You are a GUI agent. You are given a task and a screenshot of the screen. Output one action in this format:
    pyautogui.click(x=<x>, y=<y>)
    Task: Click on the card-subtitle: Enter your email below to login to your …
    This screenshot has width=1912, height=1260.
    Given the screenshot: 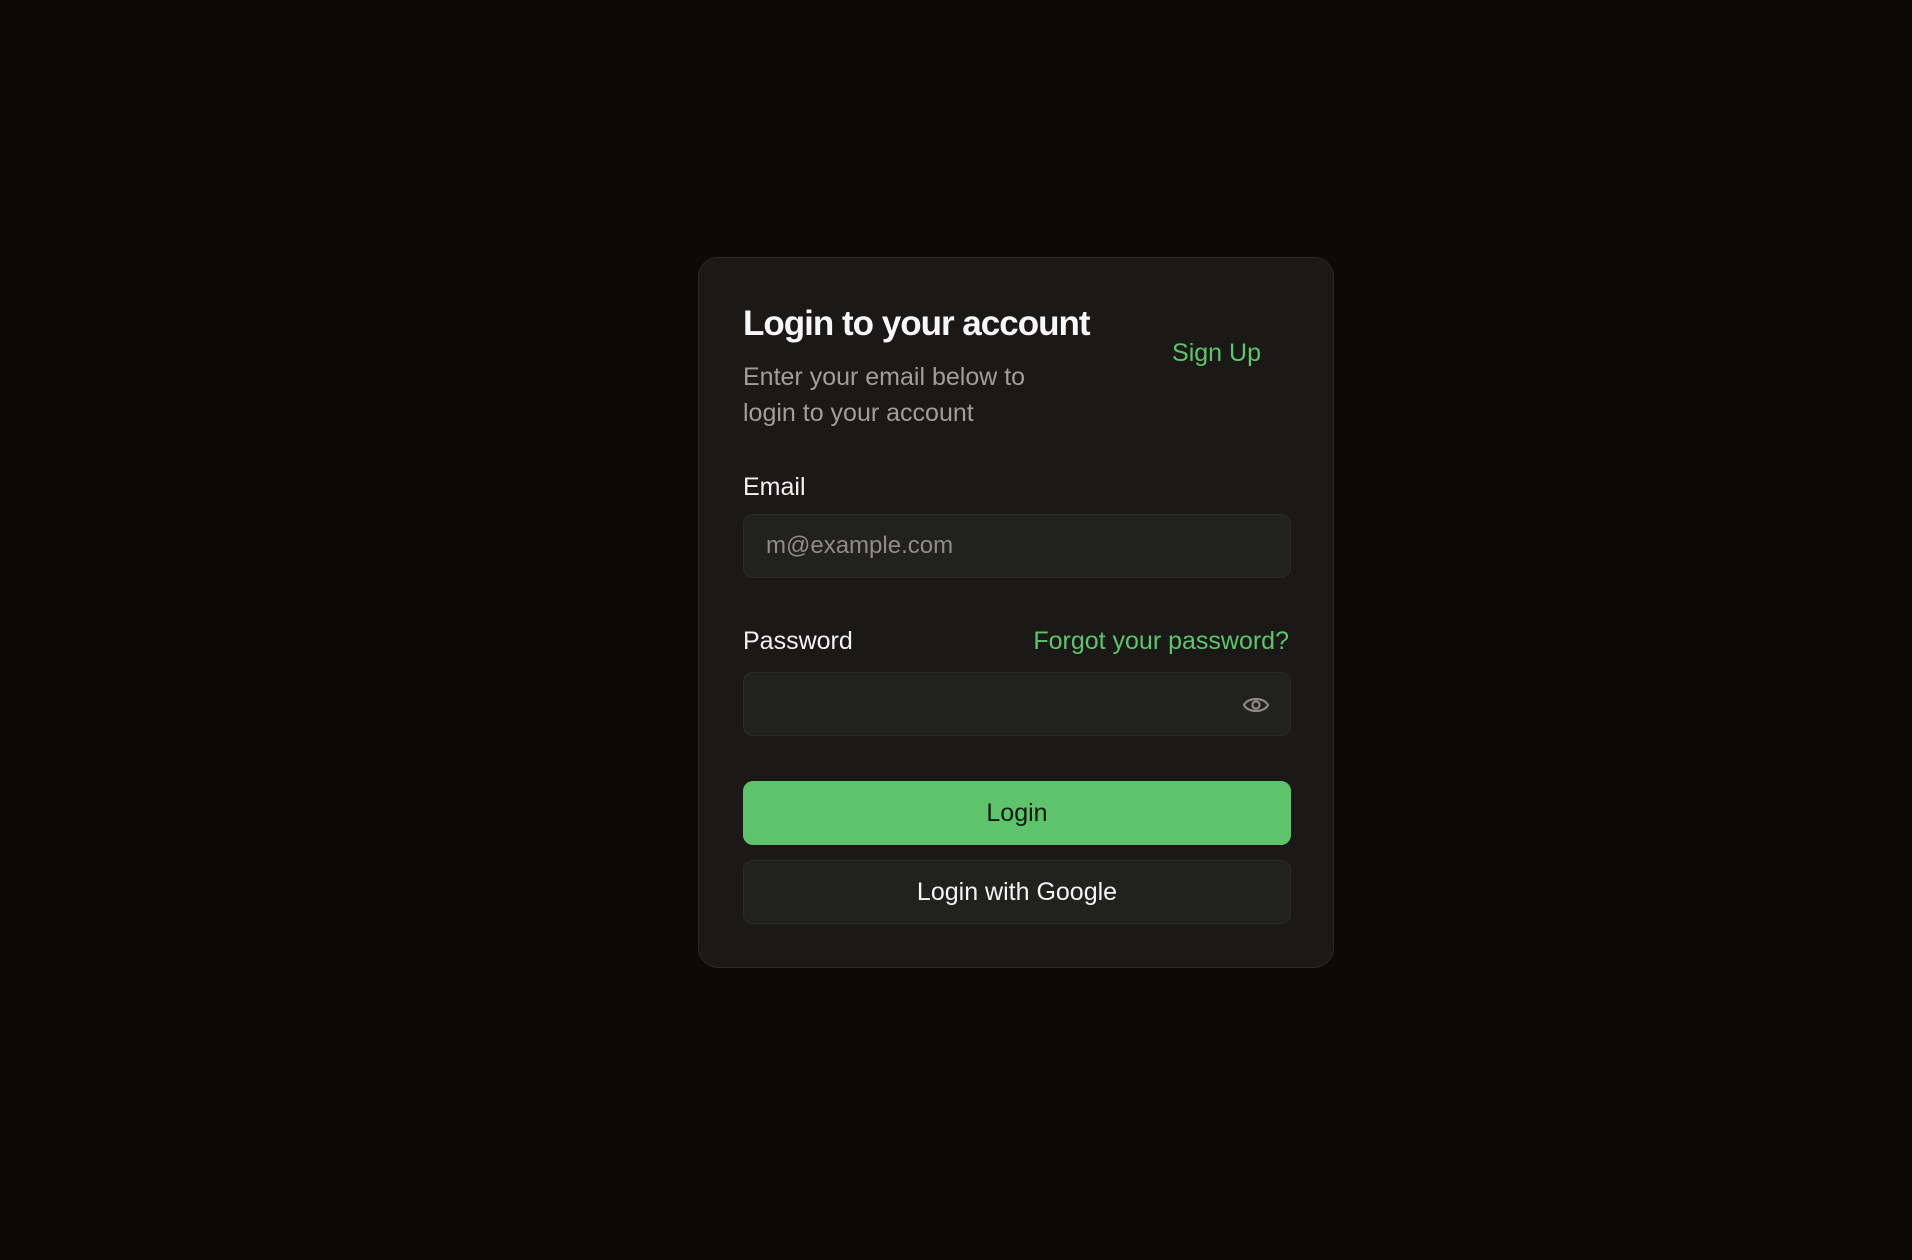 What is the action you would take?
    pyautogui.click(x=884, y=395)
    